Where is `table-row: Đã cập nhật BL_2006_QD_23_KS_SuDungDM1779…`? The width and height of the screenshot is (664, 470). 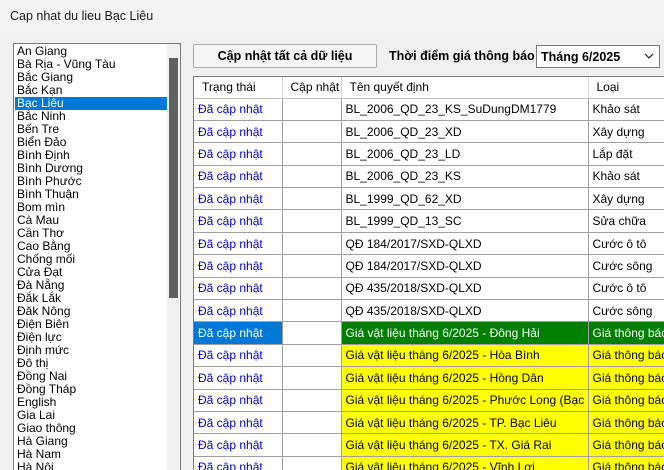 table-row: Đã cập nhật BL_2006_QD_23_KS_SuDungDM1779… is located at coordinates (429, 109).